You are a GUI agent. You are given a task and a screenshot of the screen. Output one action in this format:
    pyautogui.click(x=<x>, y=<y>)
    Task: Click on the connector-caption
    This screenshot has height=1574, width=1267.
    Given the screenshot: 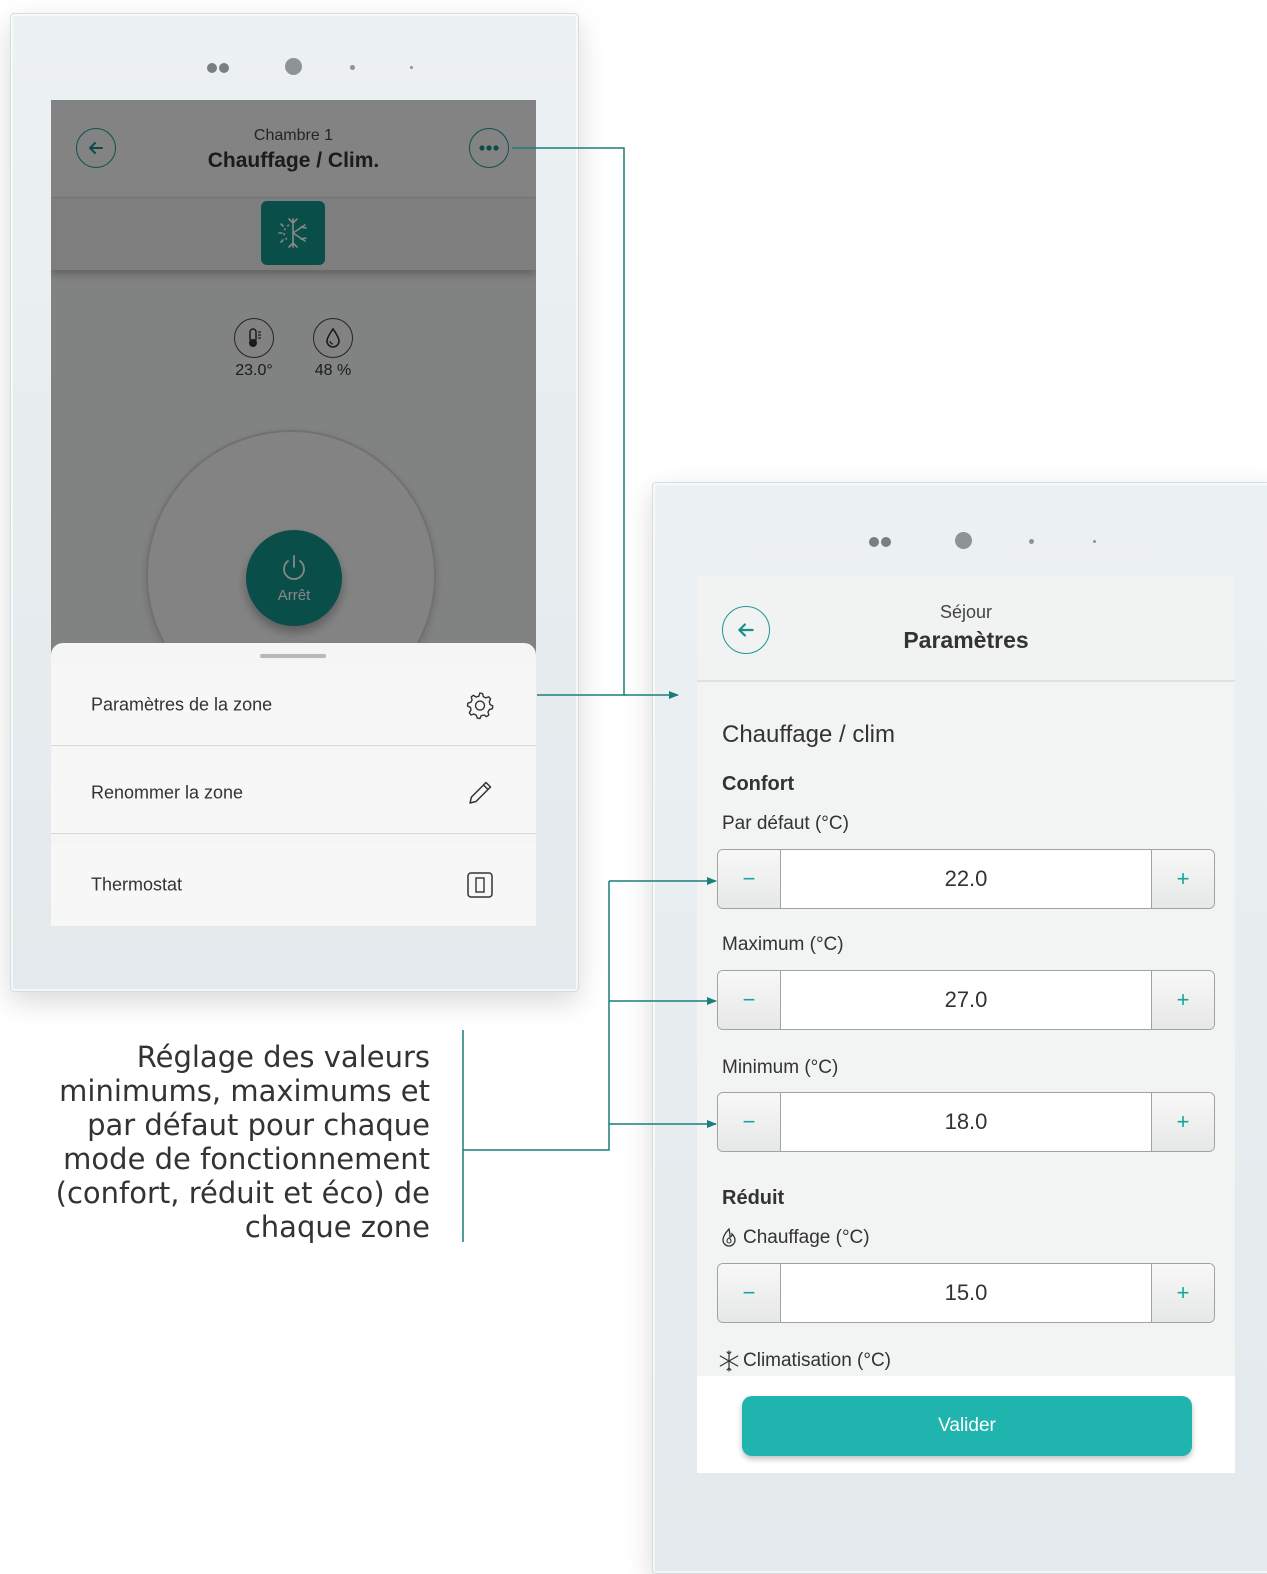 What is the action you would take?
    pyautogui.click(x=536, y=1016)
    